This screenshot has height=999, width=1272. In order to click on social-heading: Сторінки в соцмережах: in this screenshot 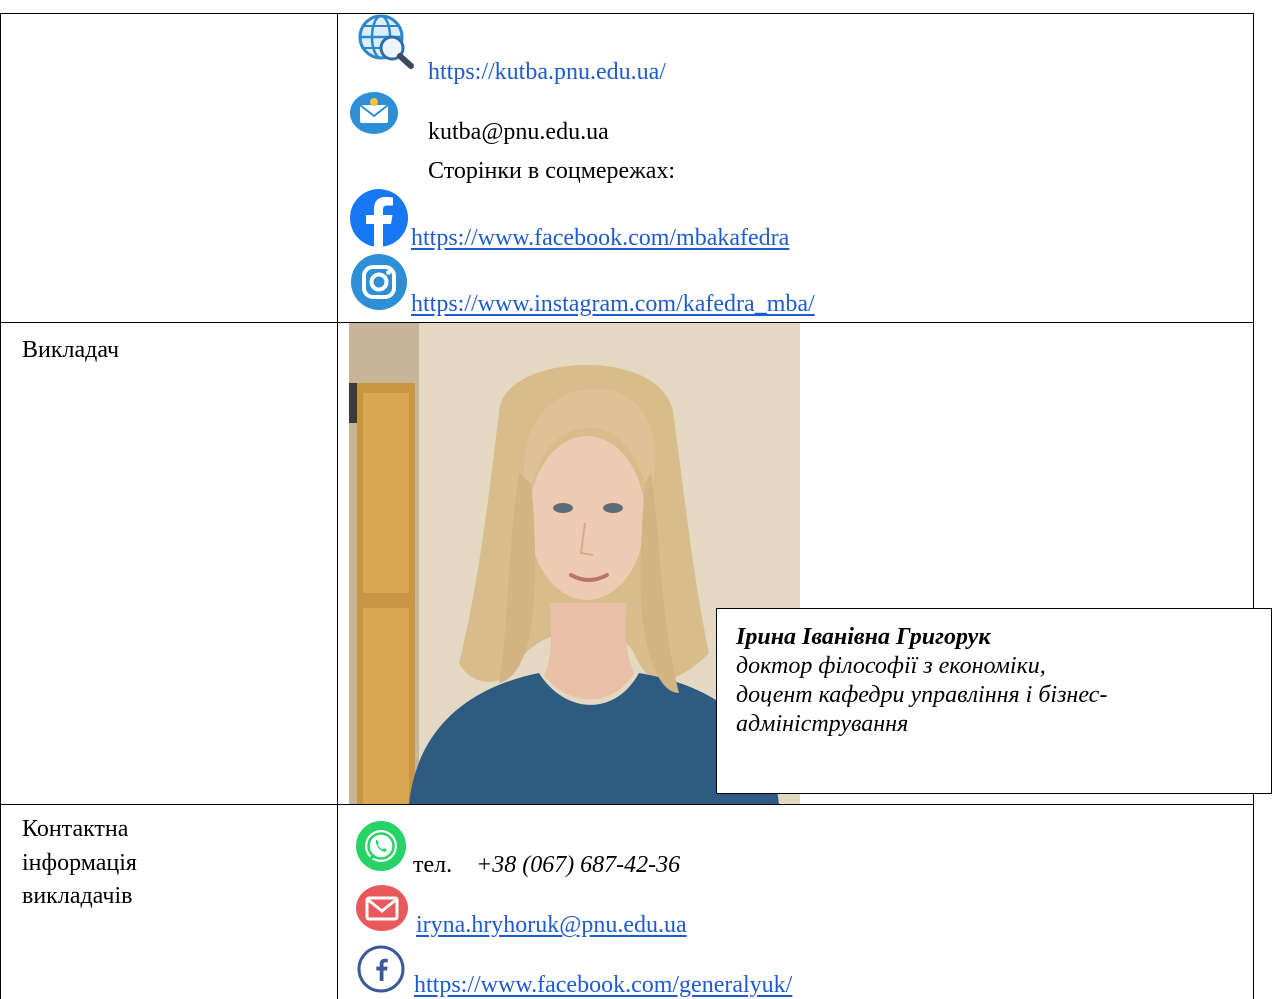, I will do `click(552, 171)`.